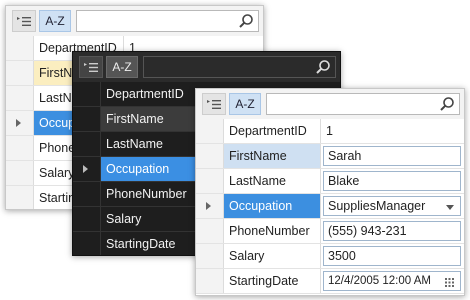 This screenshot has height=300, width=470. Describe the element at coordinates (377, 206) in the screenshot. I see `combobox-text: SuppliesManager` at that location.